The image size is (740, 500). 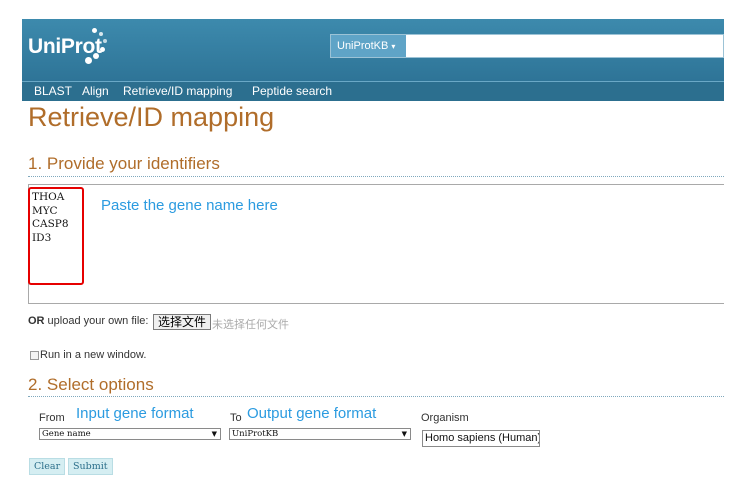 What do you see at coordinates (565, 46) in the screenshot?
I see `search-input` at bounding box center [565, 46].